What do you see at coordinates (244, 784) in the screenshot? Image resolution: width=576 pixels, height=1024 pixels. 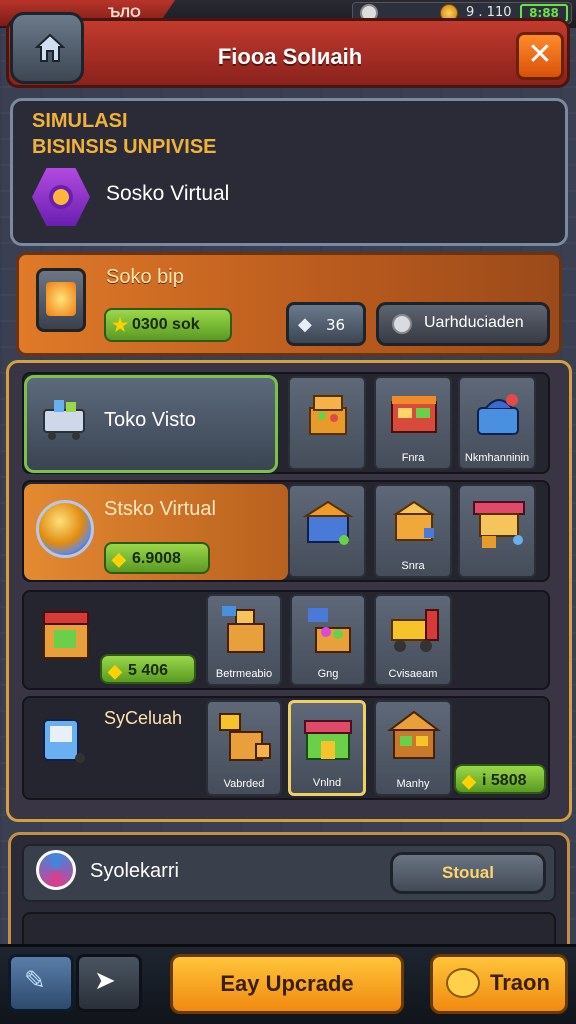 I see `business-card-label: Vabrded` at bounding box center [244, 784].